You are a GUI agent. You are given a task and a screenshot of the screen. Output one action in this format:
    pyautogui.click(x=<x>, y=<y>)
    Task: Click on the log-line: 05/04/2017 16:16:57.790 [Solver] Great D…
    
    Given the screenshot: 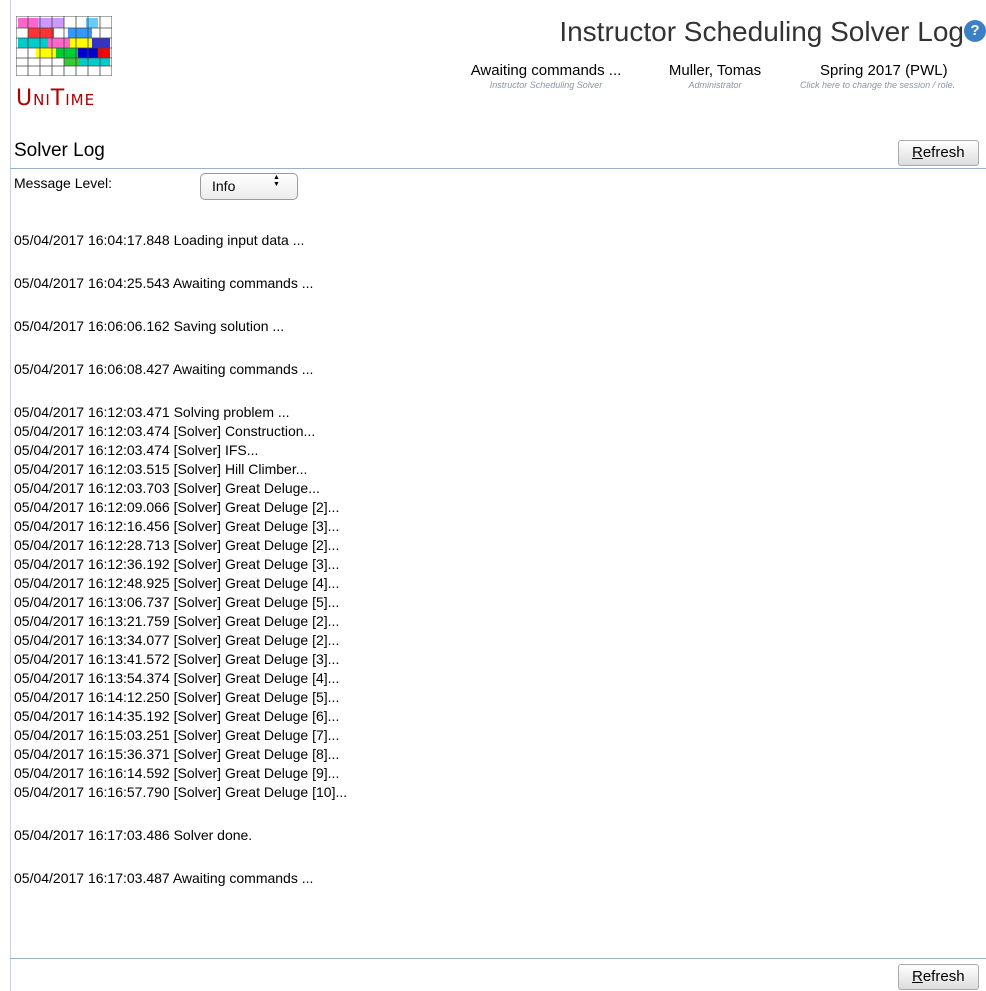 What is the action you would take?
    pyautogui.click(x=181, y=792)
    